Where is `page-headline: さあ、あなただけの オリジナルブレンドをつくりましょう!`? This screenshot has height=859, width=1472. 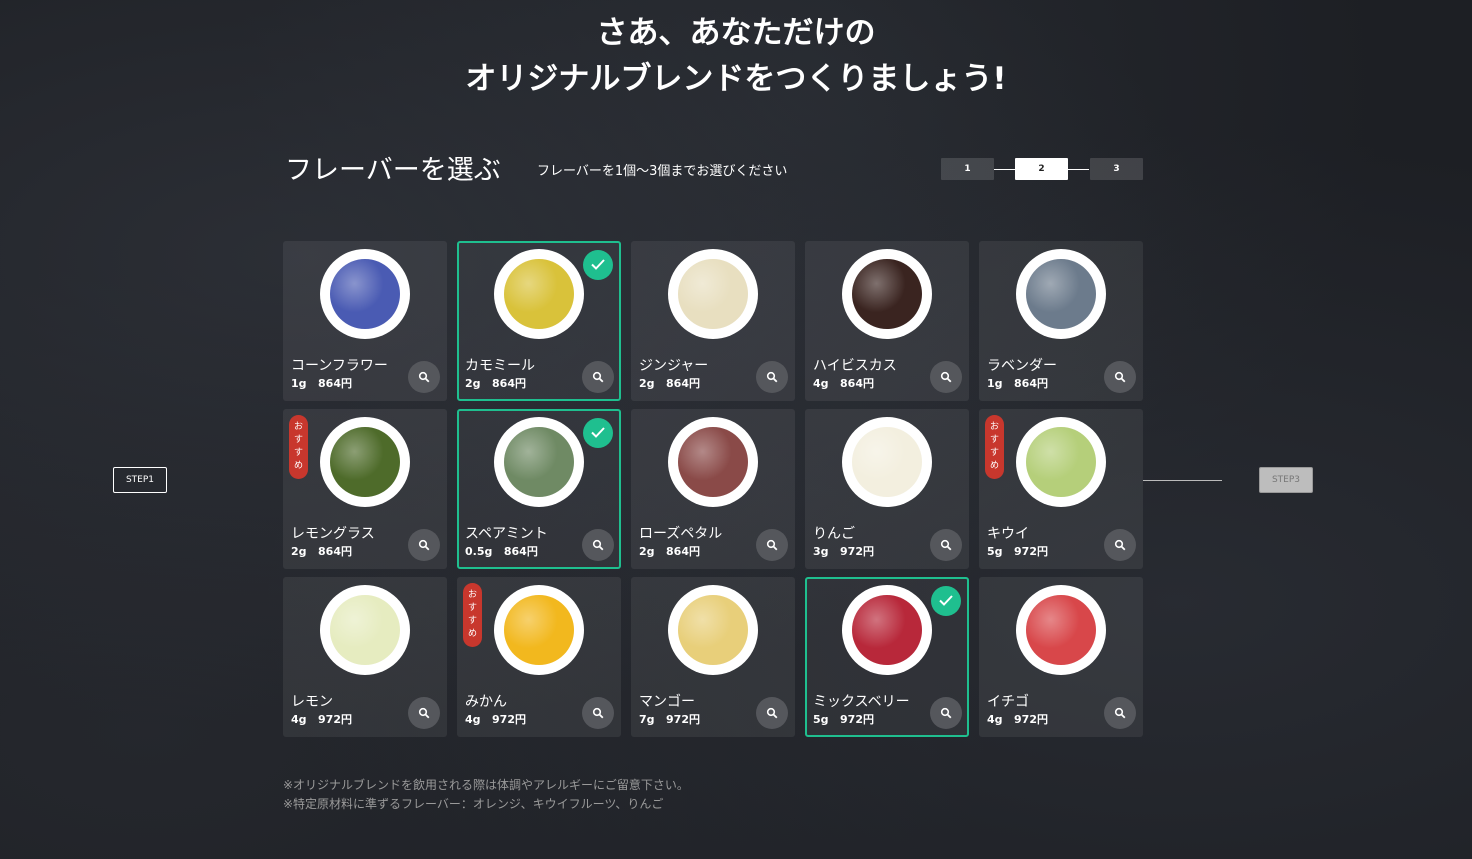 page-headline: さあ、あなただけの オリジナルブレンドをつくりましょう! is located at coordinates (736, 56).